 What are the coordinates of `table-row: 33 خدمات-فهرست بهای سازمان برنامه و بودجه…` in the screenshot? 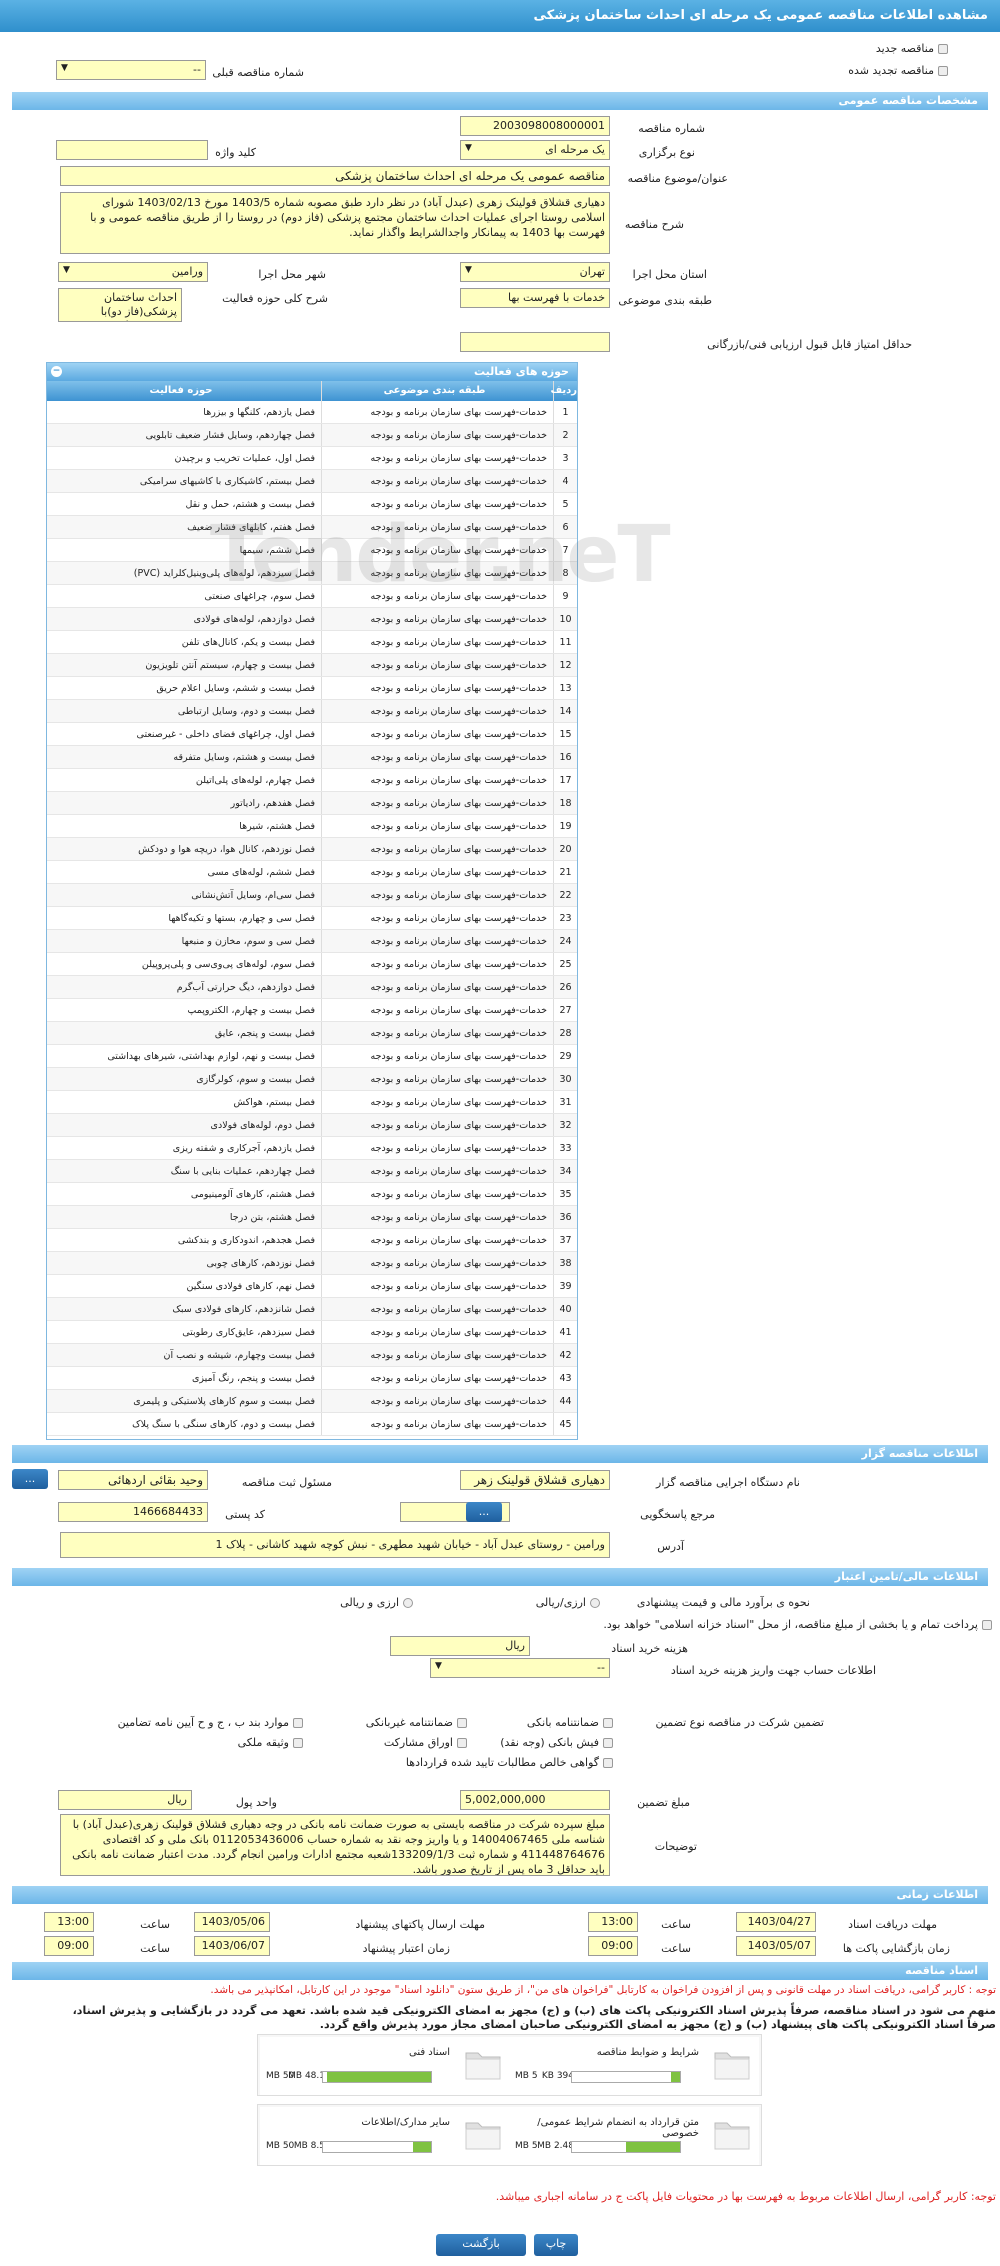 It's located at (312, 1148).